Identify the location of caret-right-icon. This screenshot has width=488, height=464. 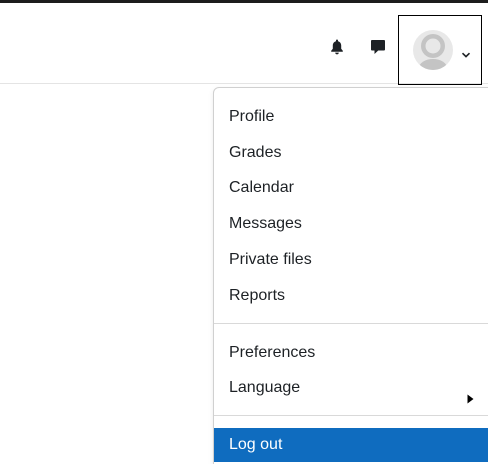
(470, 393).